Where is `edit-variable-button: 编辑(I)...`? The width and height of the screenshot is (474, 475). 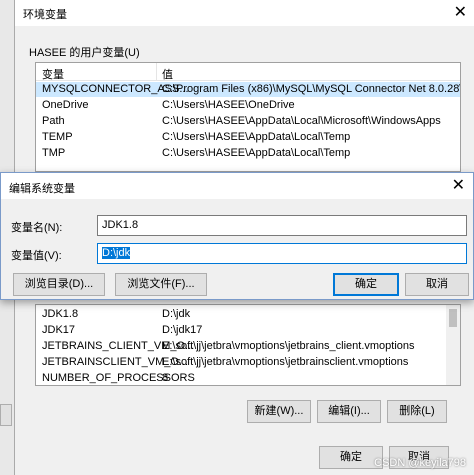
edit-variable-button: 编辑(I)... is located at coordinates (349, 411).